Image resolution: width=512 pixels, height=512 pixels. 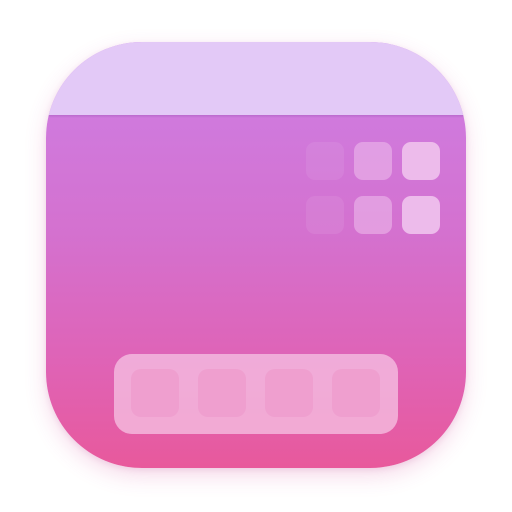 What do you see at coordinates (256, 116) in the screenshot?
I see `title-band-divider` at bounding box center [256, 116].